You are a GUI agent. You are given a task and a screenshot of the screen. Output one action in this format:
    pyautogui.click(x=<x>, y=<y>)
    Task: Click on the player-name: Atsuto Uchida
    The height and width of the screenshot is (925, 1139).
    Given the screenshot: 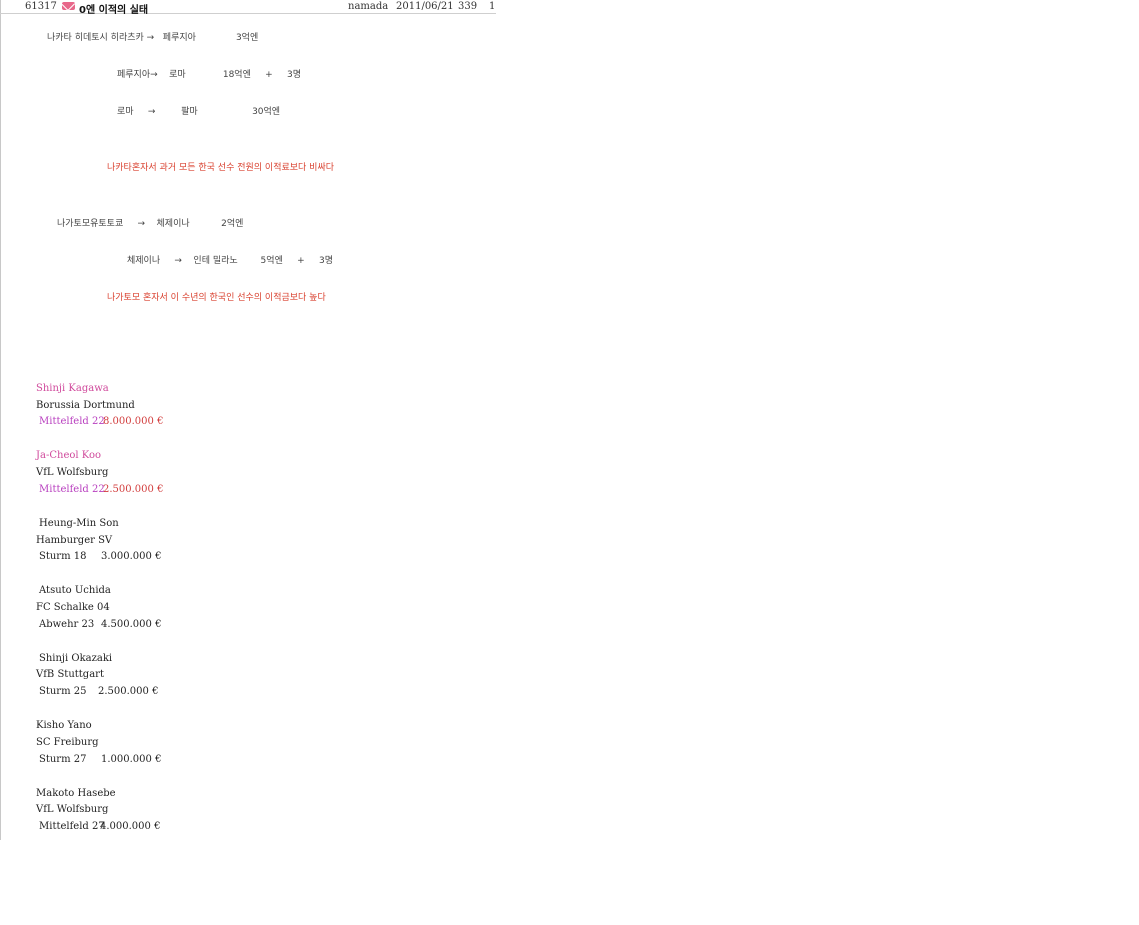 What is the action you would take?
    pyautogui.click(x=75, y=591)
    